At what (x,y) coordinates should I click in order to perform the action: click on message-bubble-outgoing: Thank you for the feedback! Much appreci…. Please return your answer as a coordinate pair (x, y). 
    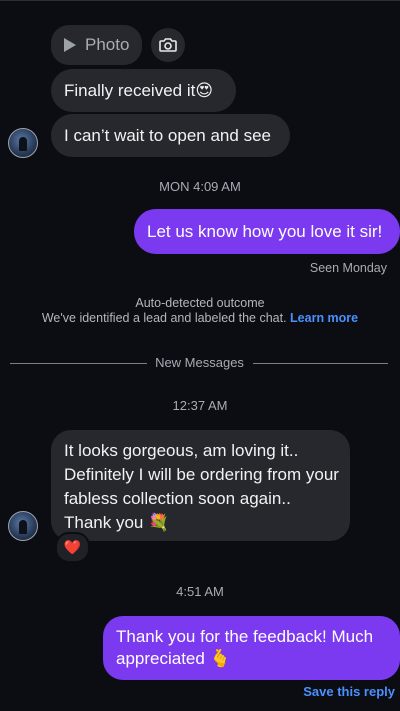
    Looking at the image, I should click on (251, 648).